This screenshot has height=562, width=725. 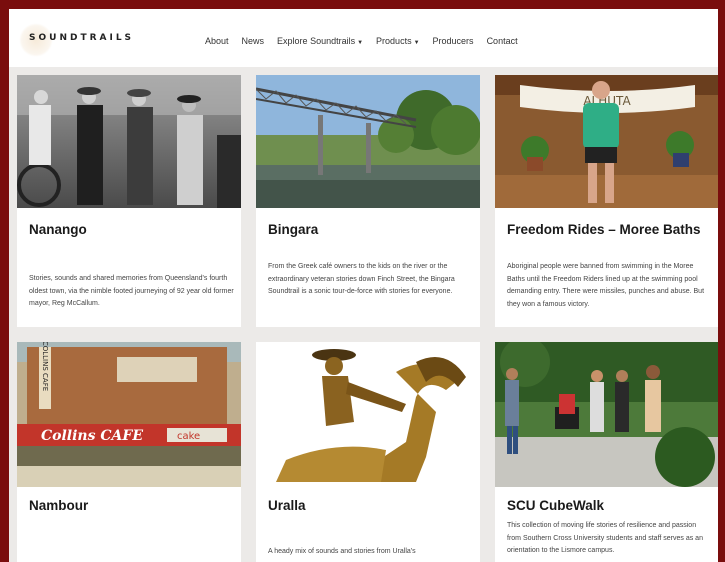 What do you see at coordinates (253, 41) in the screenshot?
I see `nav-news: News` at bounding box center [253, 41].